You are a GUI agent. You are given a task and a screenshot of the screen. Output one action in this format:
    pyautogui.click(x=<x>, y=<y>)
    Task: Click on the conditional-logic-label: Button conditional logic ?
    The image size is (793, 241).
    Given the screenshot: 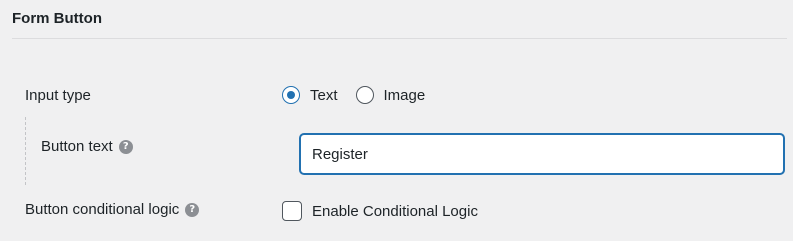 What is the action you would take?
    pyautogui.click(x=112, y=209)
    